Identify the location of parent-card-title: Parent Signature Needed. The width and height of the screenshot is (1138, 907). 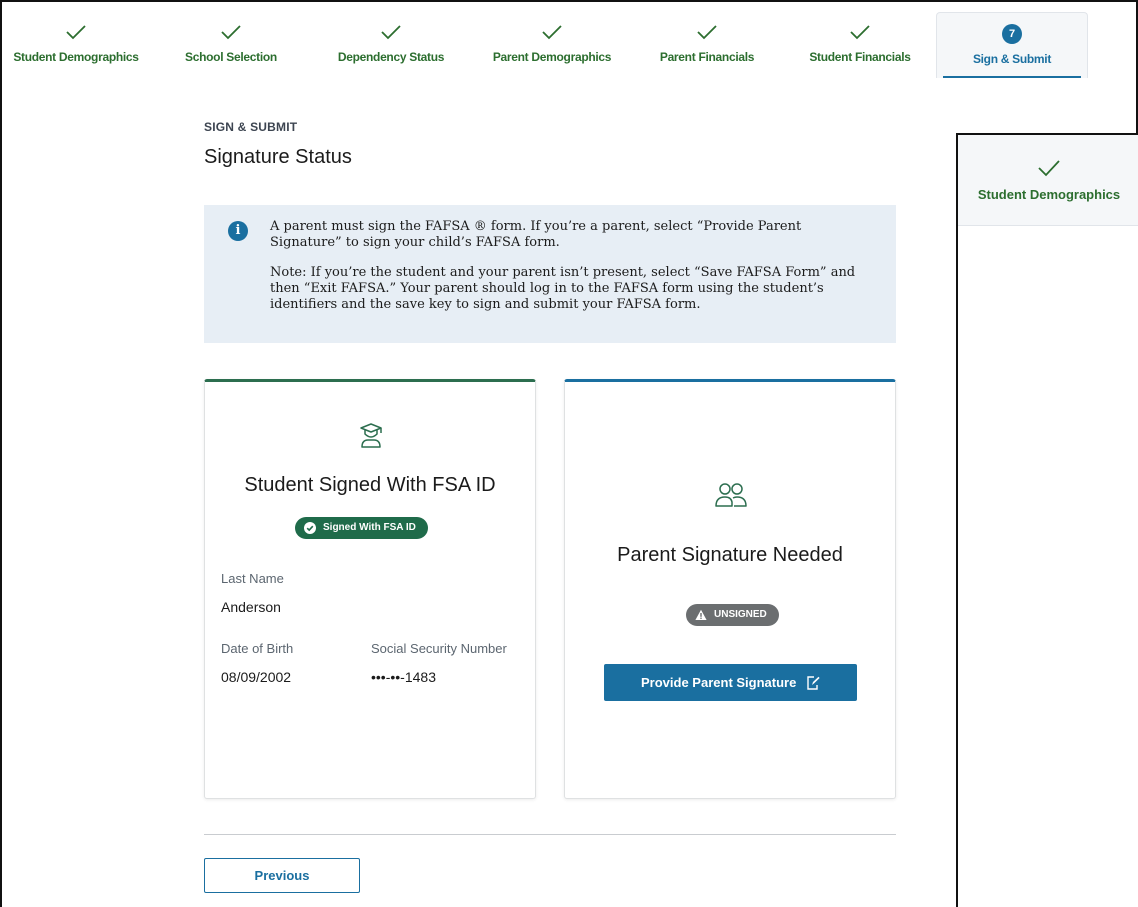
(730, 555).